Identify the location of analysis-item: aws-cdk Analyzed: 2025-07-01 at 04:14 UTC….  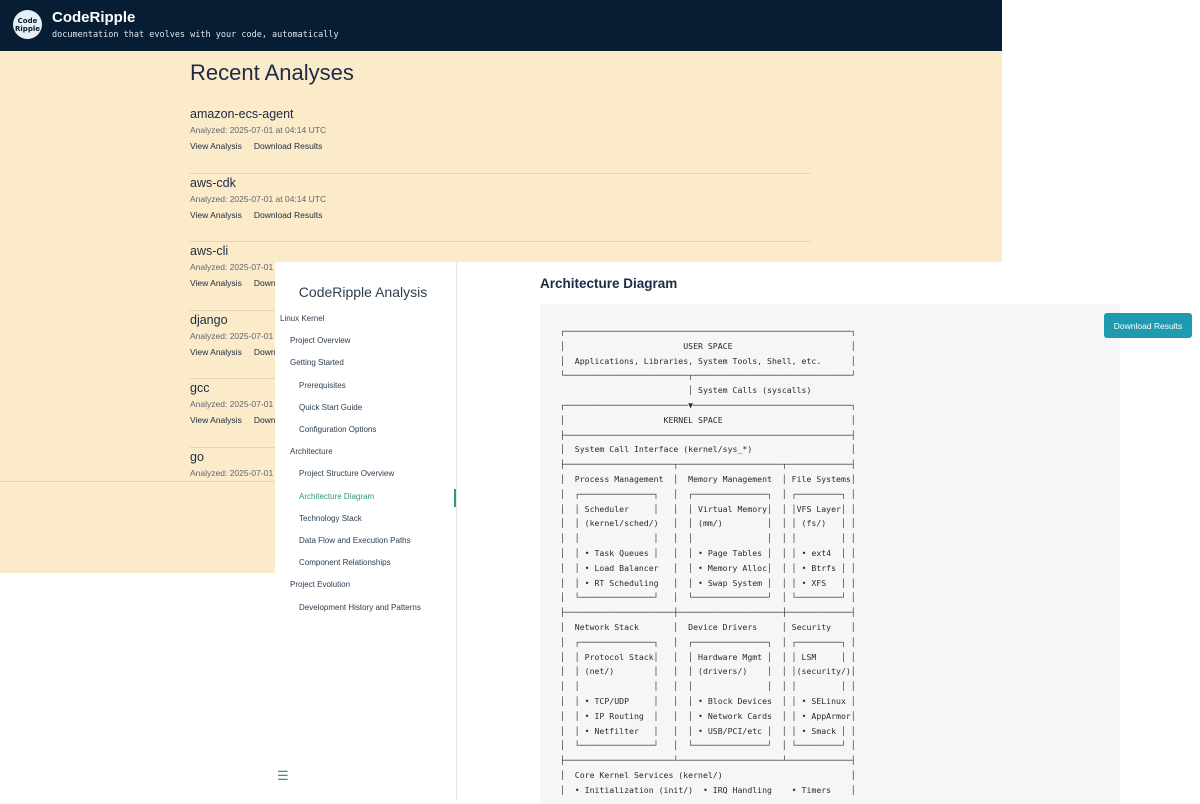
(500, 208).